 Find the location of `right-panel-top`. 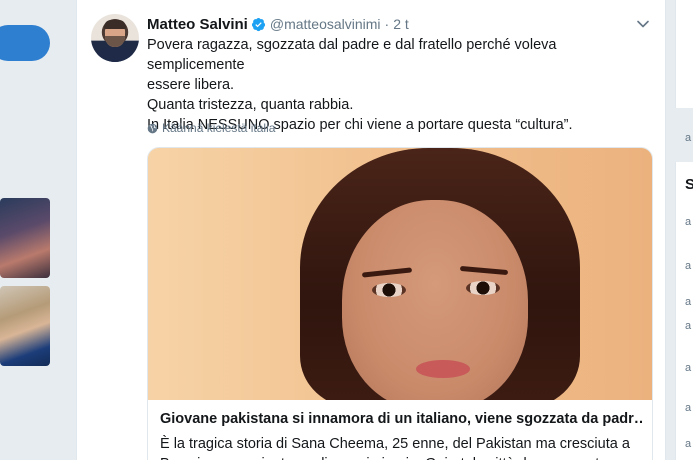

right-panel-top is located at coordinates (684, 54).